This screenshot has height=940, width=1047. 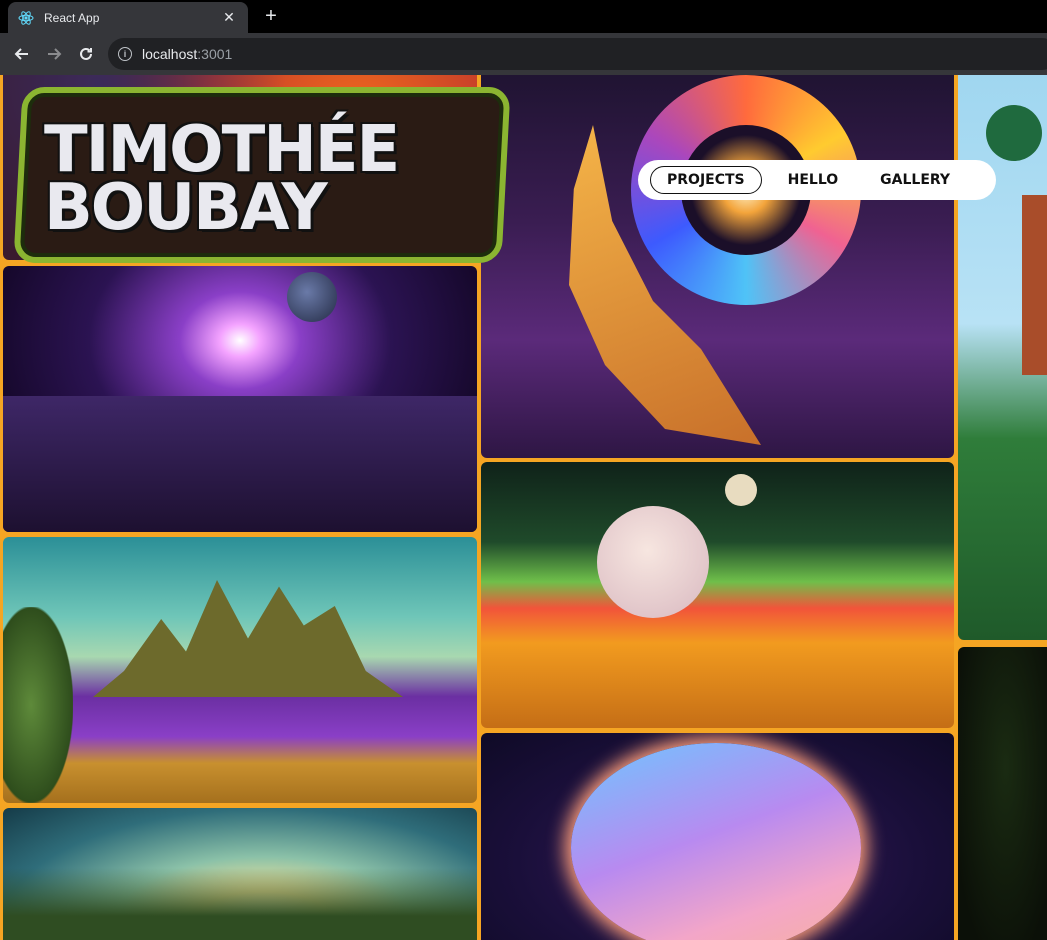 I want to click on clouds-shape, so click(x=240, y=464).